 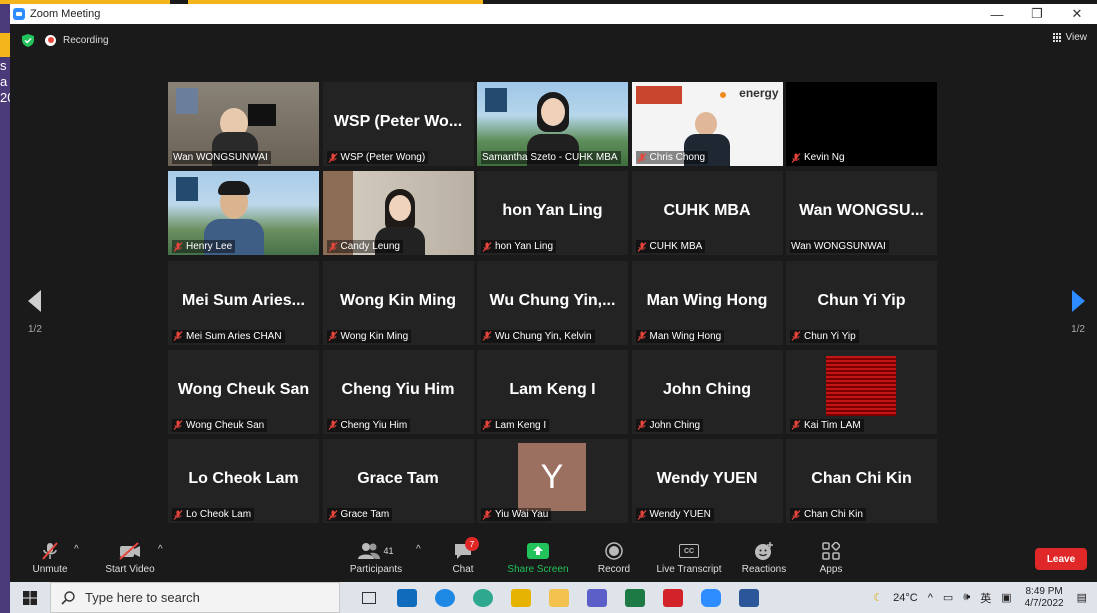 What do you see at coordinates (861, 124) in the screenshot?
I see `participant-tile: Kevin Ng` at bounding box center [861, 124].